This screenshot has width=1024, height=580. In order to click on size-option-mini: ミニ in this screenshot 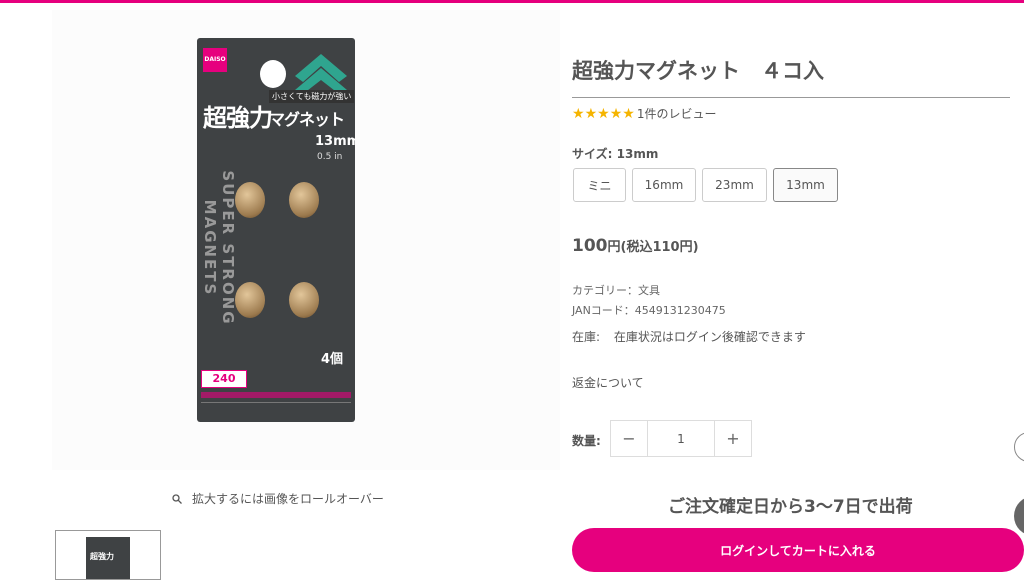, I will do `click(599, 185)`.